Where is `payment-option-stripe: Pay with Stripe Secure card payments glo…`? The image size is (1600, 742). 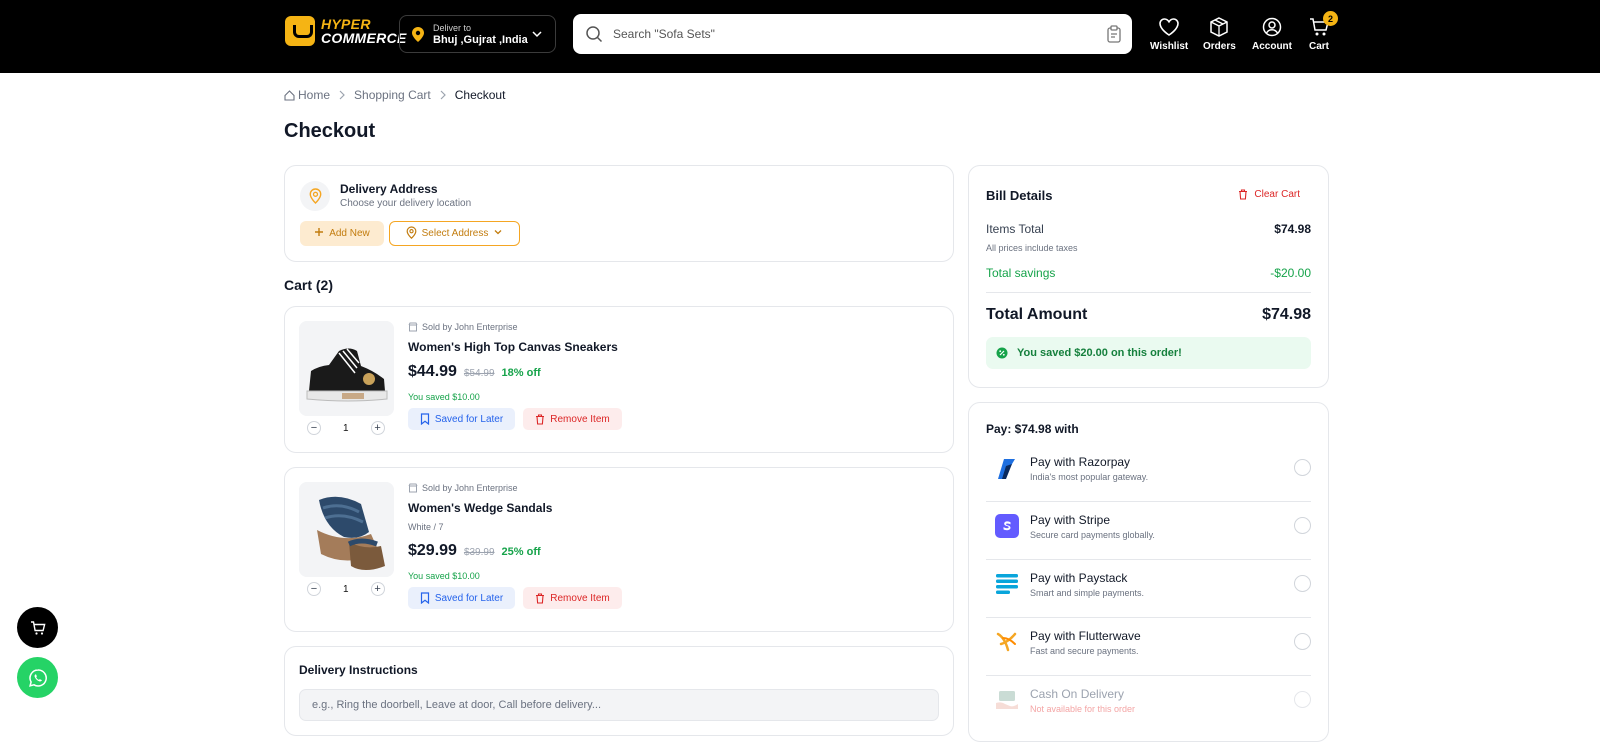
payment-option-stripe: Pay with Stripe Secure card payments glo… is located at coordinates (1148, 531).